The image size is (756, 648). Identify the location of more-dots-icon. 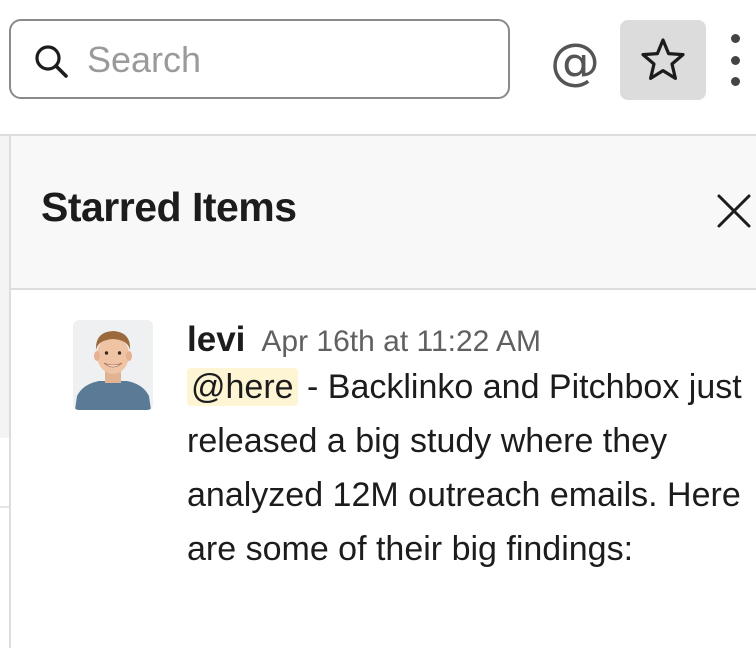
(735, 38).